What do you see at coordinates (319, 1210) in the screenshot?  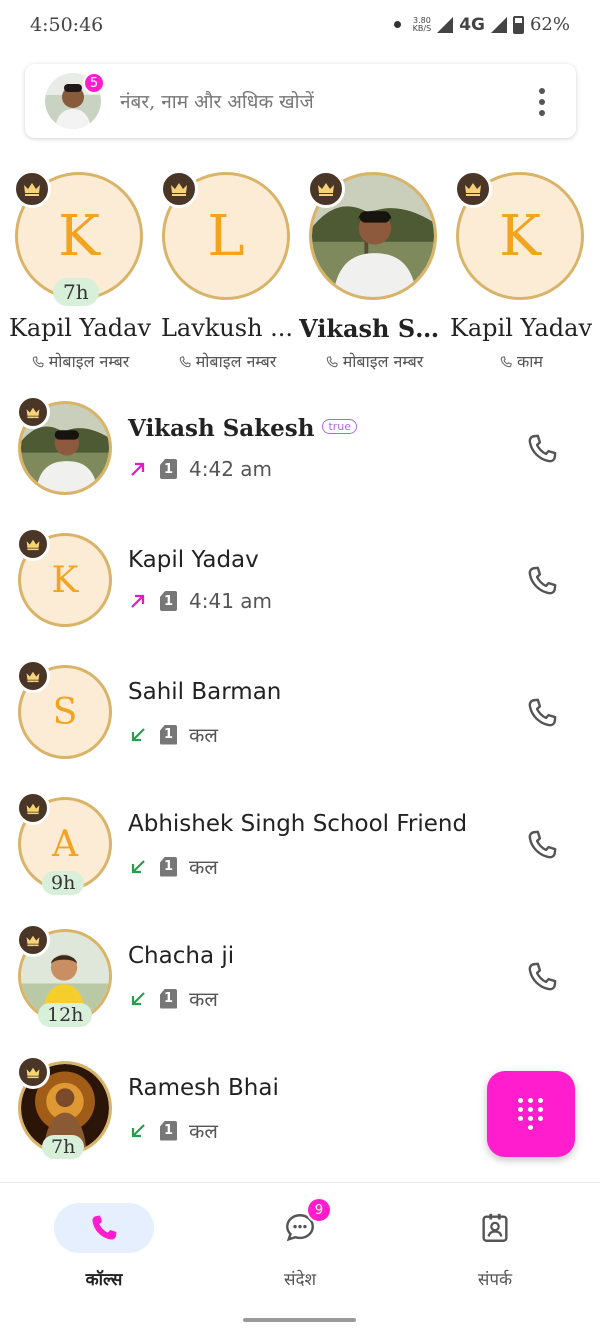 I see `messages-badge: 9` at bounding box center [319, 1210].